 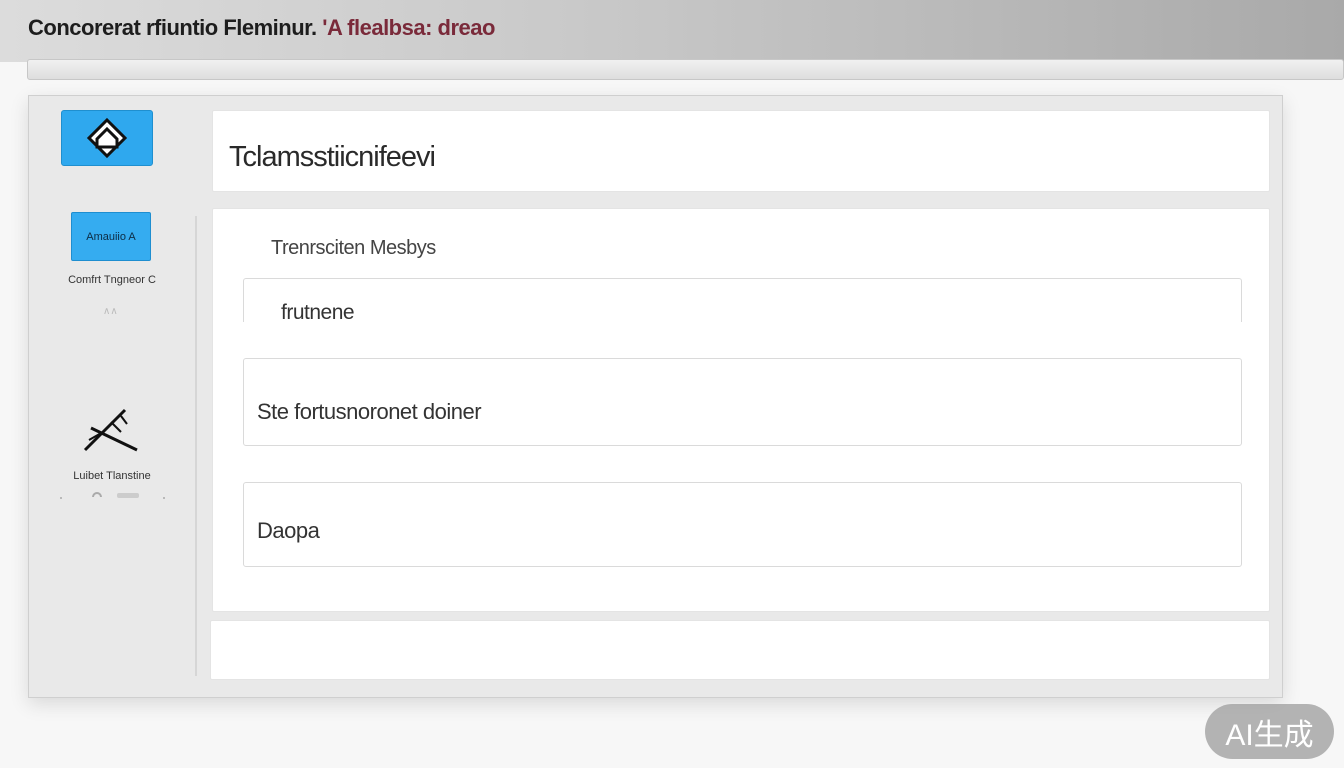 I want to click on ai-generated-badge: AI生成, so click(x=1269, y=731).